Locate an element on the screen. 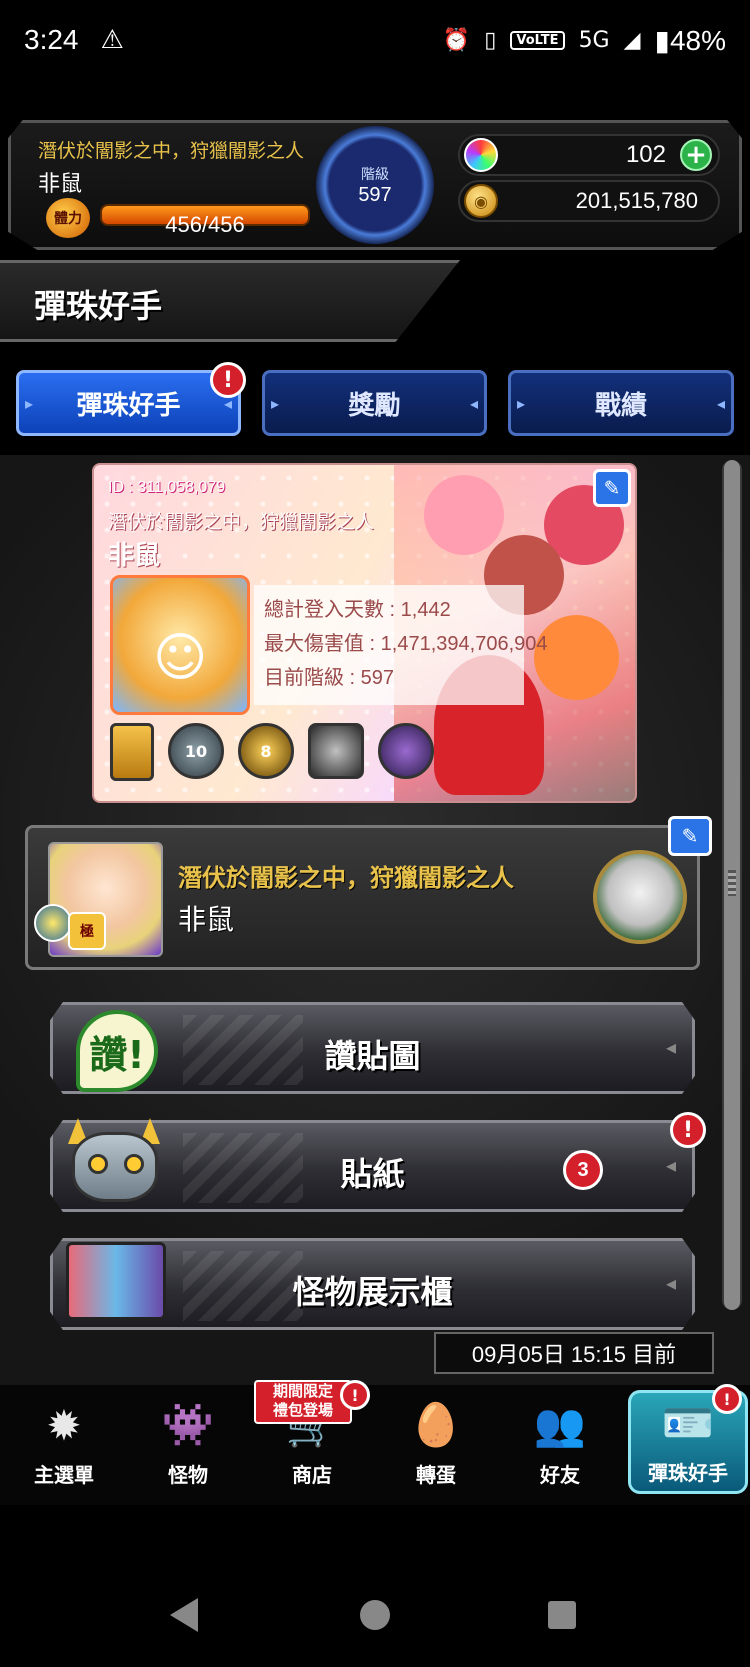 The width and height of the screenshot is (750, 1667). stamina-value: 456/456 is located at coordinates (205, 224).